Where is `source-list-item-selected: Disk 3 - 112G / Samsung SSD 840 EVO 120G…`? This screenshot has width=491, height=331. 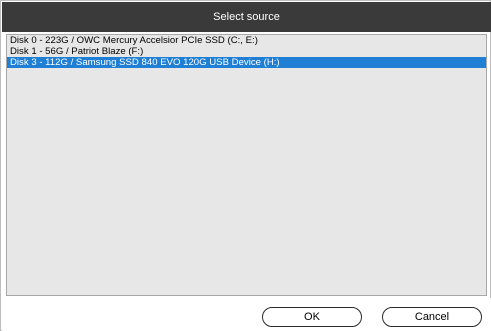
source-list-item-selected: Disk 3 - 112G / Samsung SSD 840 EVO 120G… is located at coordinates (246, 62).